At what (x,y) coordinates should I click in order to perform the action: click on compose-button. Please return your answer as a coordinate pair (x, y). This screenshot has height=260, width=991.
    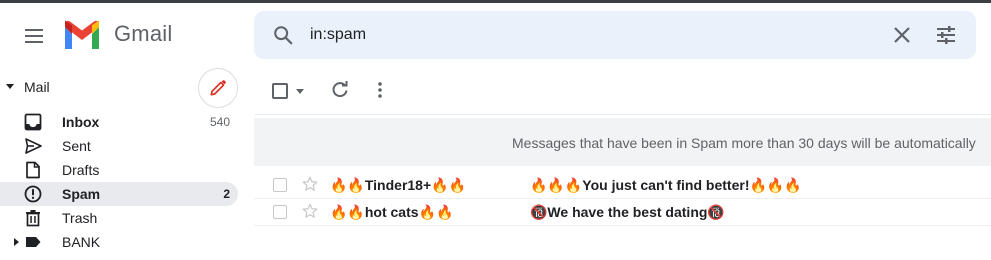
    Looking at the image, I should click on (218, 88).